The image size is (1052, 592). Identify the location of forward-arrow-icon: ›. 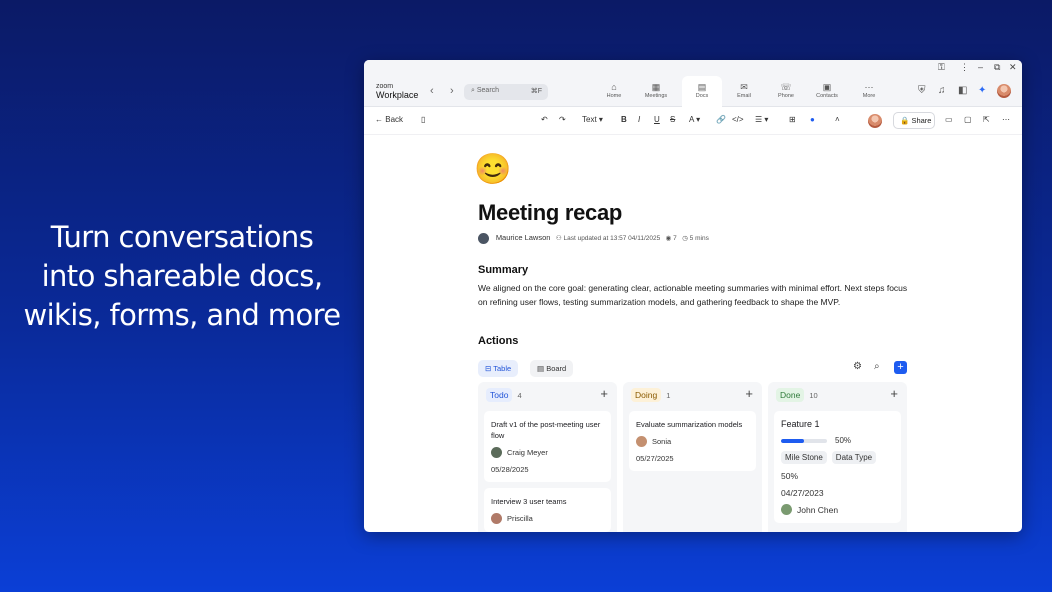
(452, 91).